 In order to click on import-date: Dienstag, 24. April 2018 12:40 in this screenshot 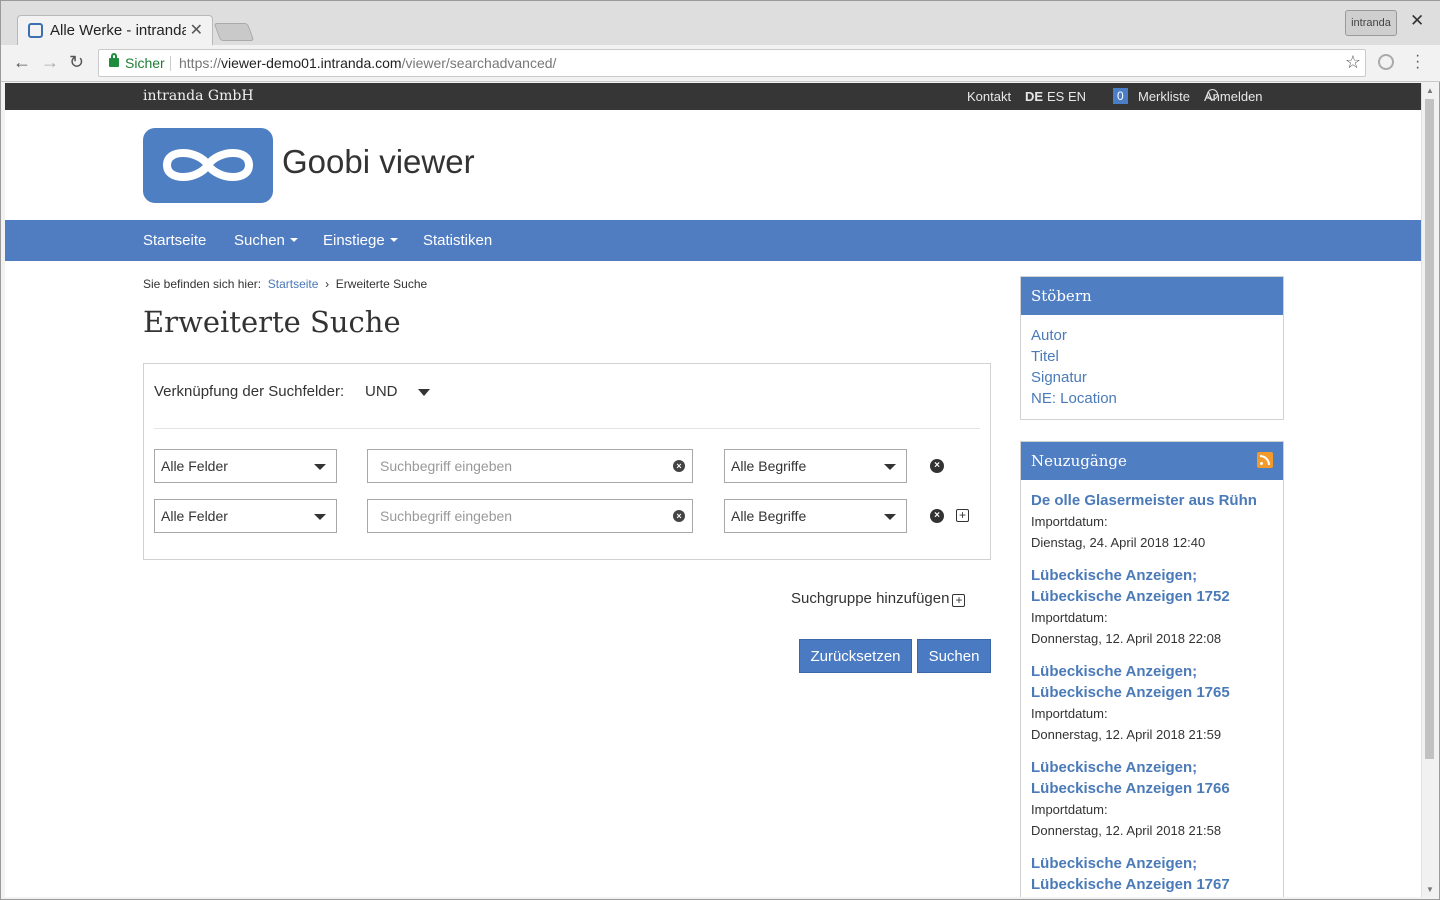, I will do `click(1118, 542)`.